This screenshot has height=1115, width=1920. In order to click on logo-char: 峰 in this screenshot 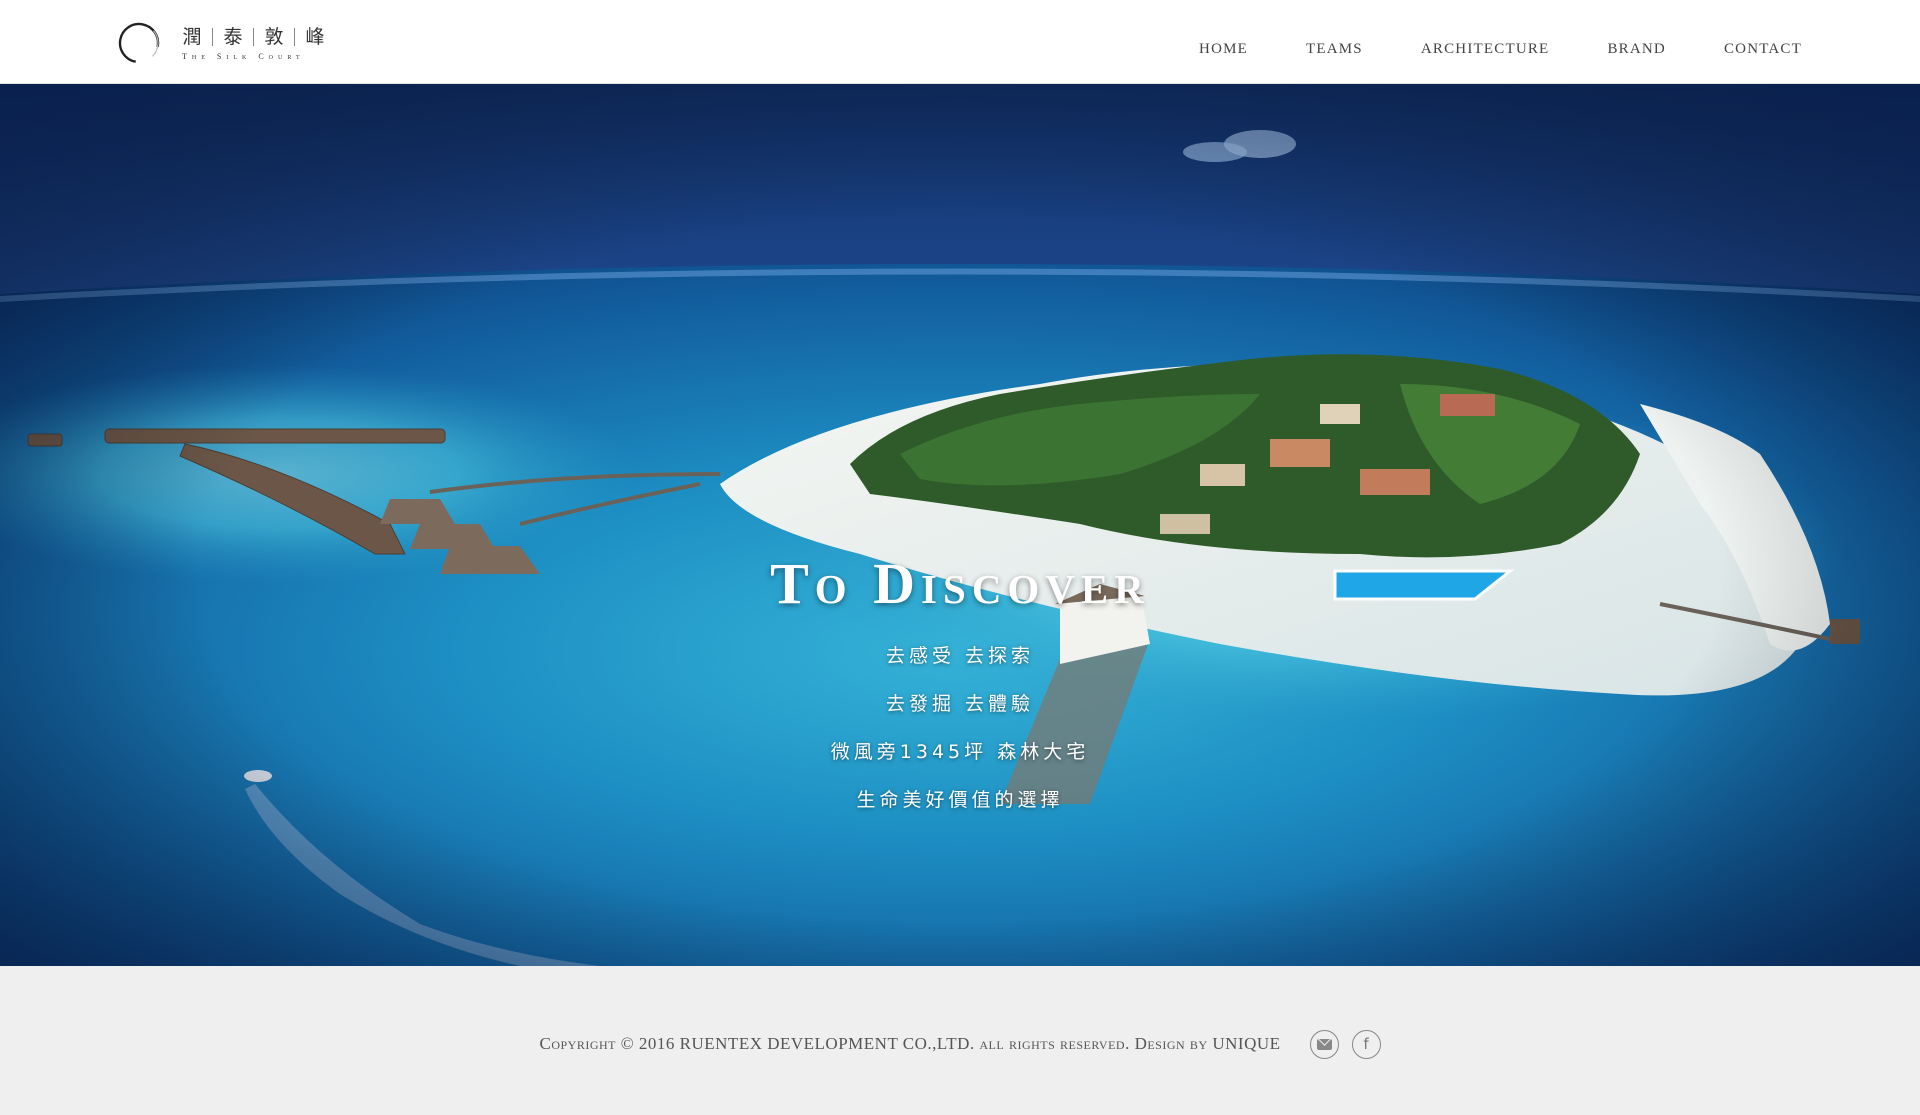, I will do `click(315, 36)`.